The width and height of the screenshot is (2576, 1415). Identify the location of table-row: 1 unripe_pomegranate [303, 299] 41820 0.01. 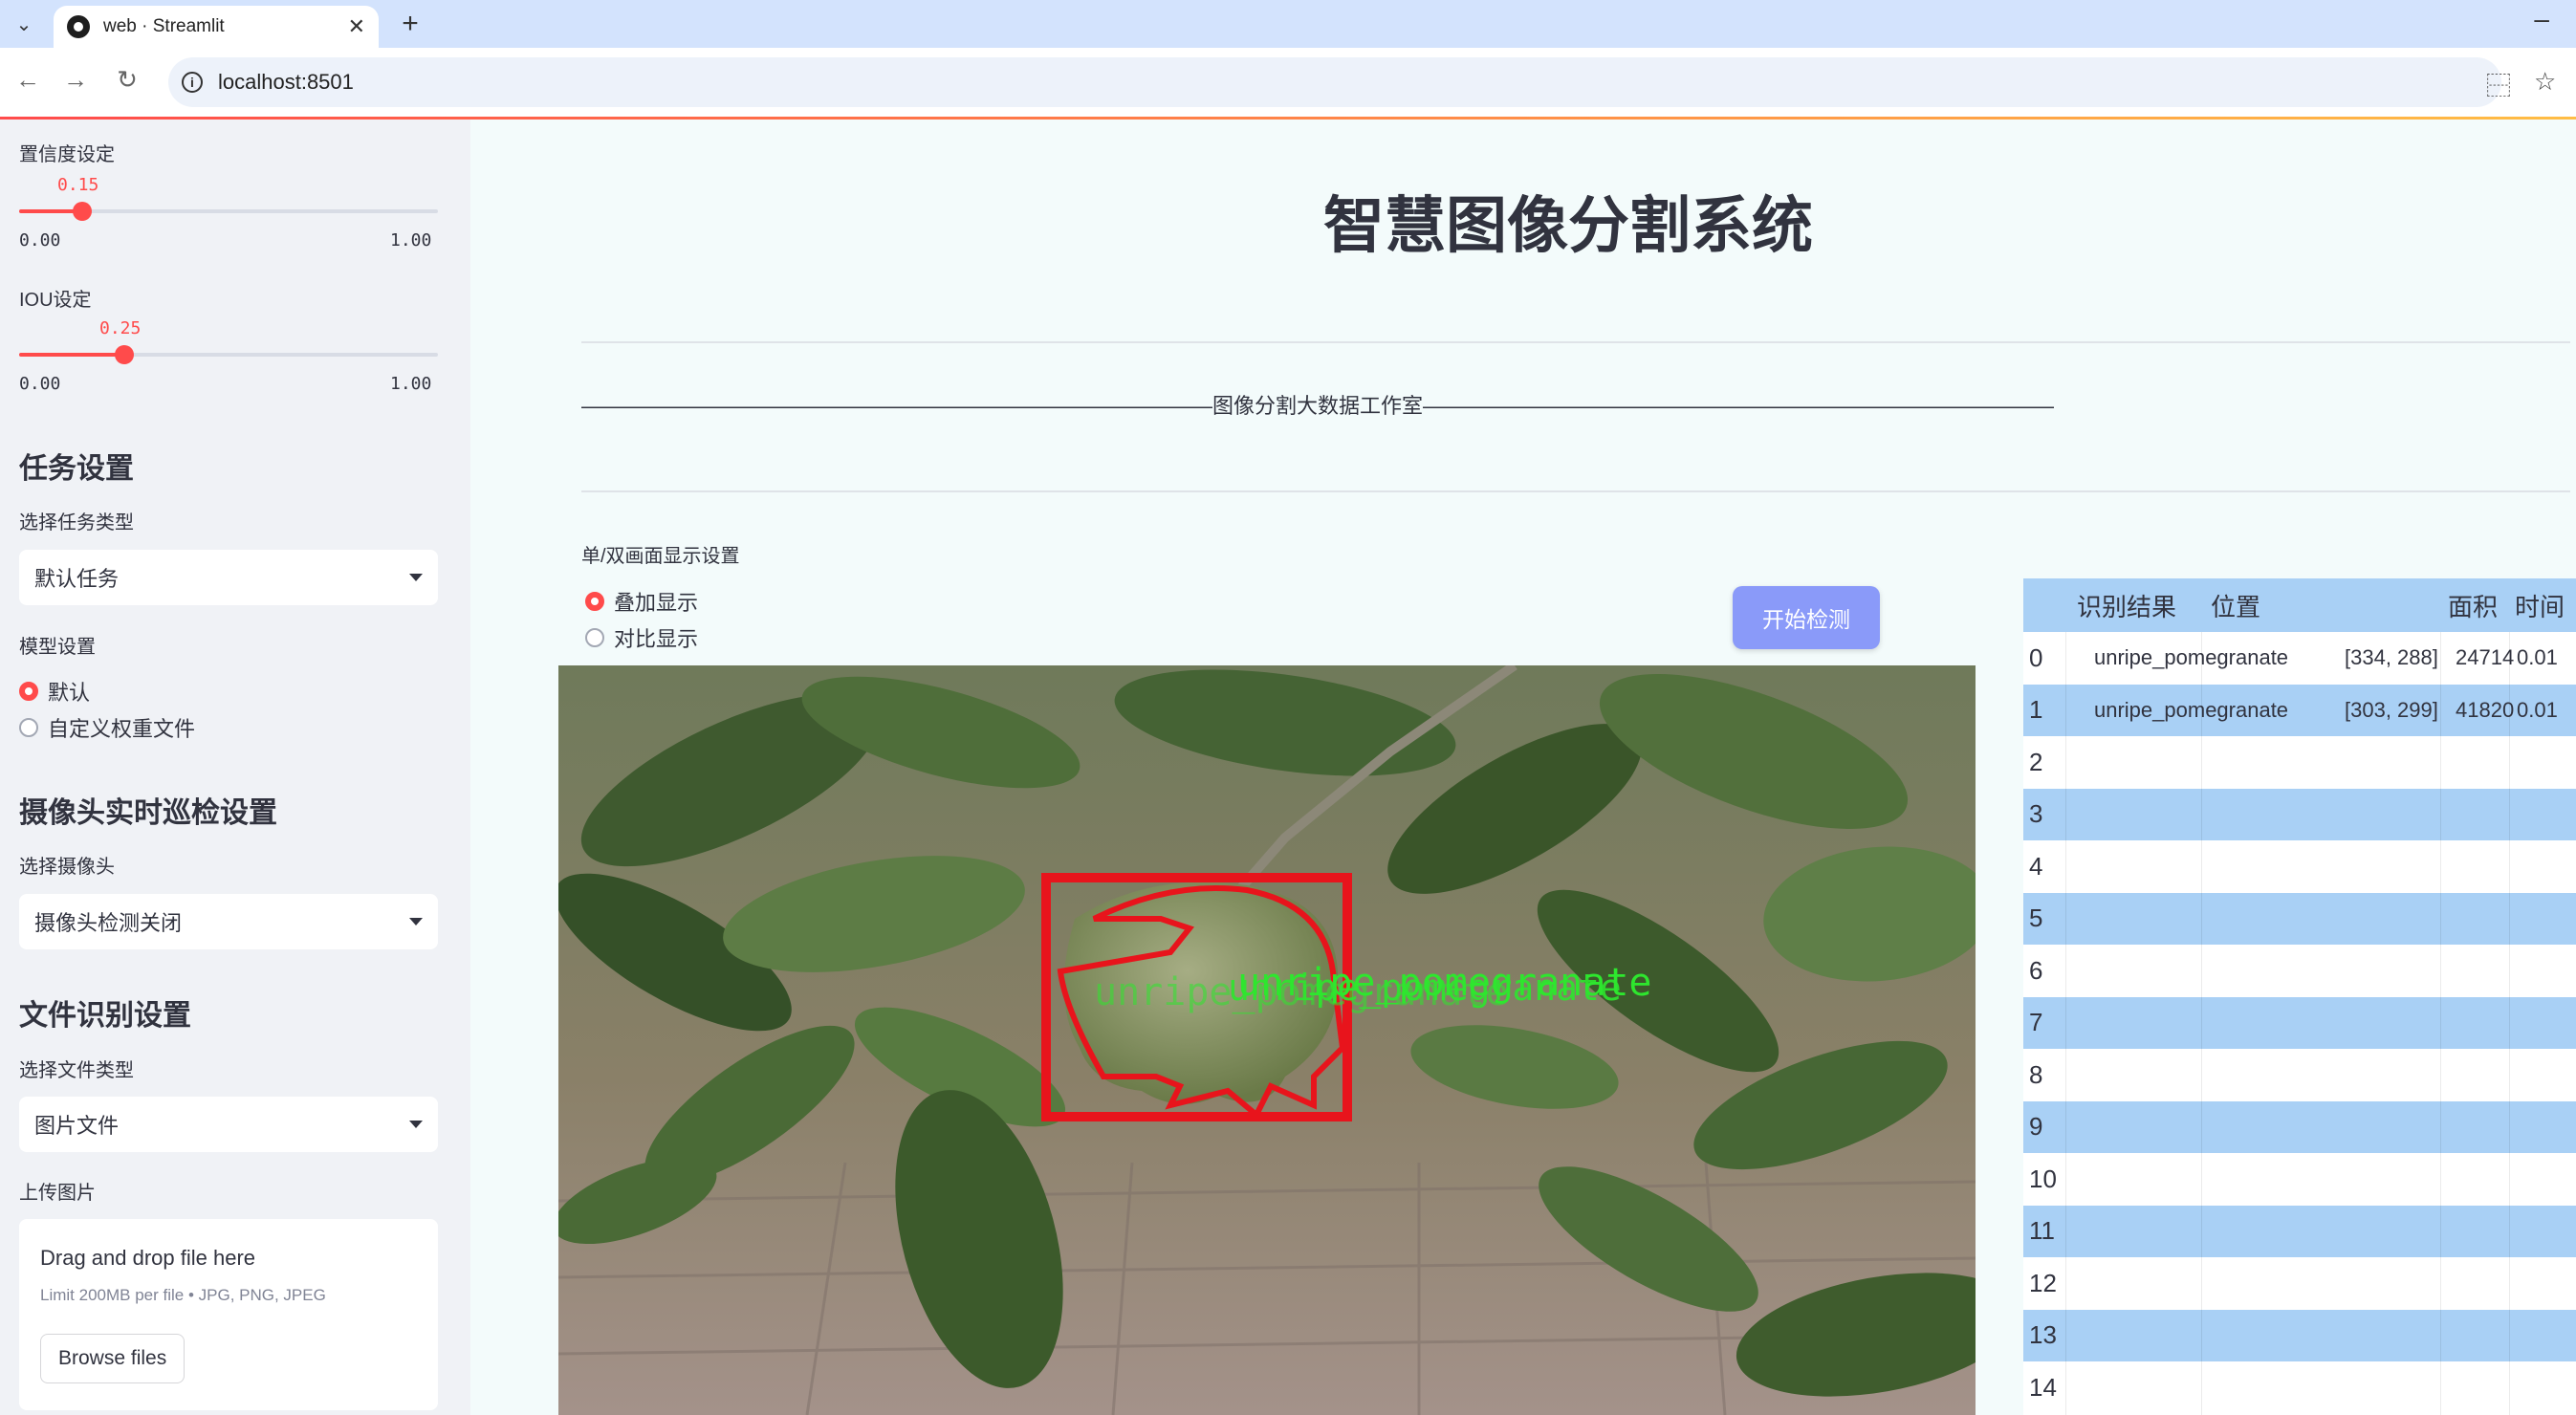
(2299, 710).